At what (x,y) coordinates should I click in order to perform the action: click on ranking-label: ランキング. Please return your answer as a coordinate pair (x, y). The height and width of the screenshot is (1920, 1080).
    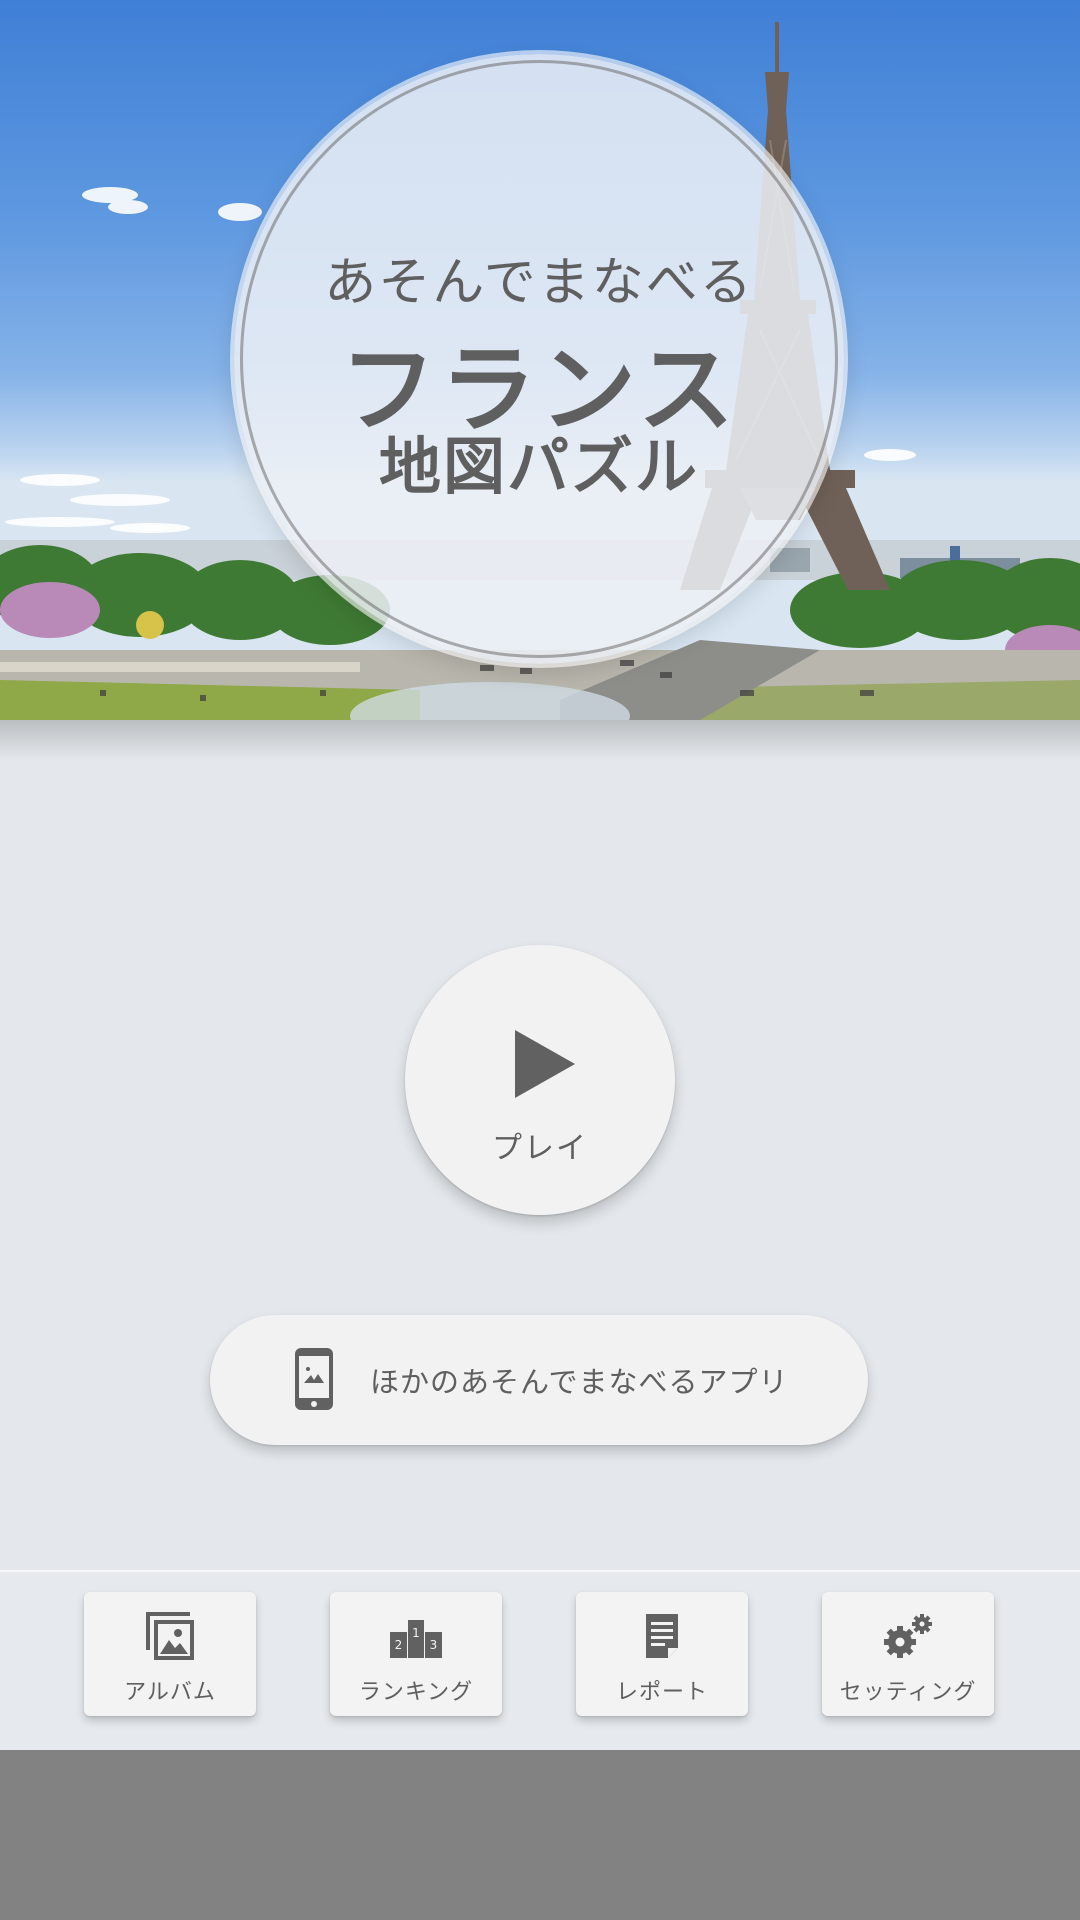
    Looking at the image, I should click on (416, 1692).